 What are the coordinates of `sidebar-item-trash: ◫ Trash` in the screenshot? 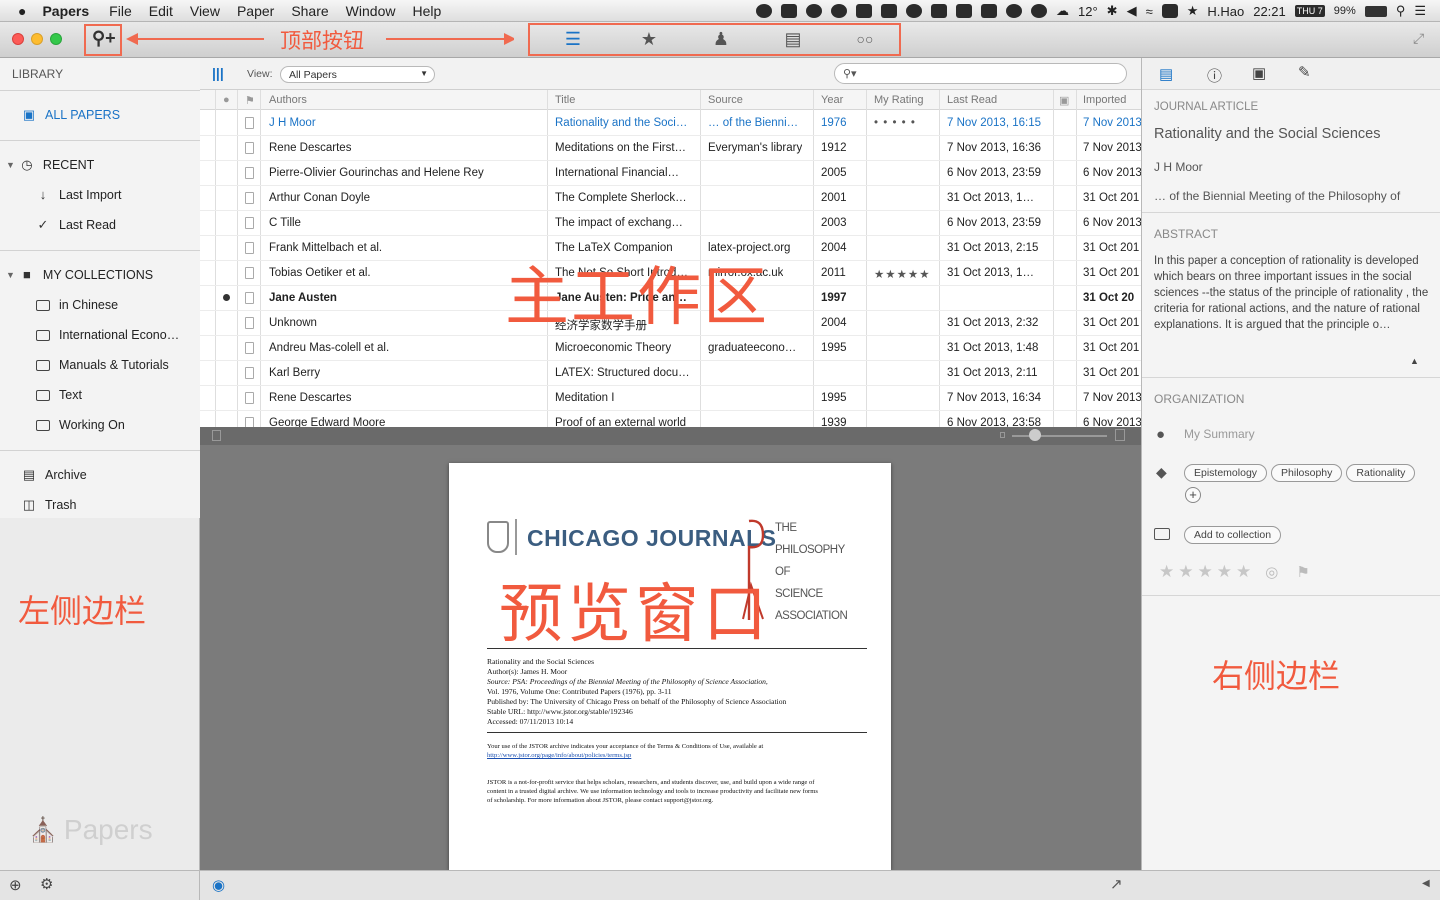 It's located at (49, 505).